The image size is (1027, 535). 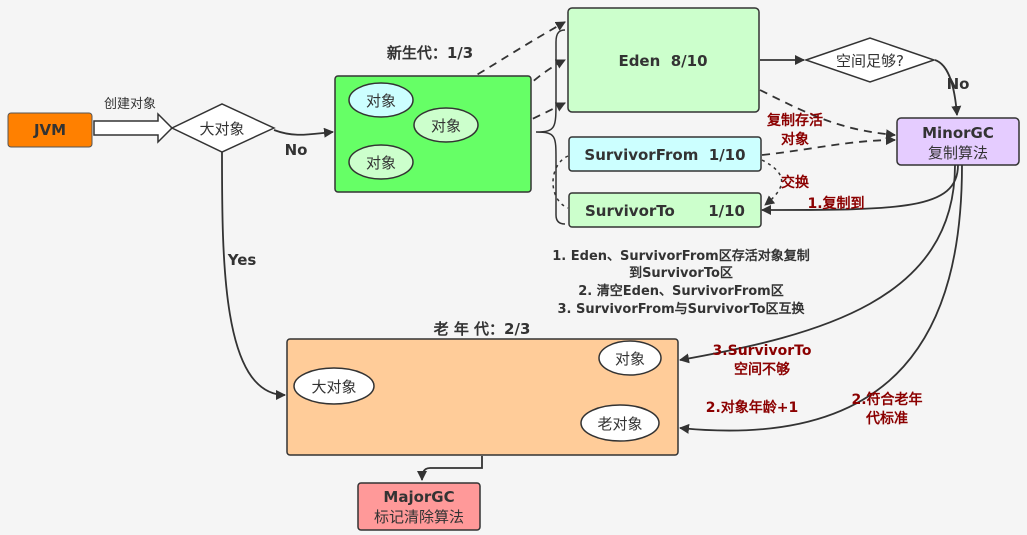 What do you see at coordinates (418, 497) in the screenshot?
I see `majorgc-label-1: MajorGC` at bounding box center [418, 497].